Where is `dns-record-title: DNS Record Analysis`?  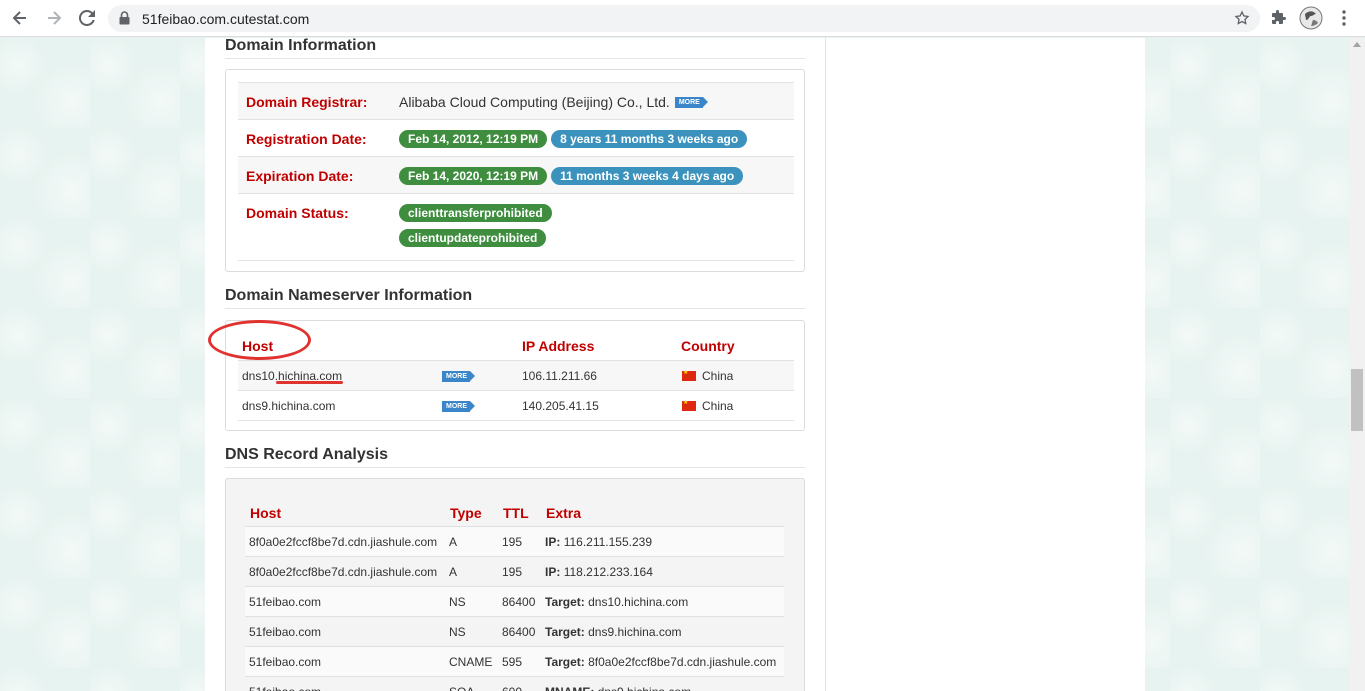
dns-record-title: DNS Record Analysis is located at coordinates (307, 454).